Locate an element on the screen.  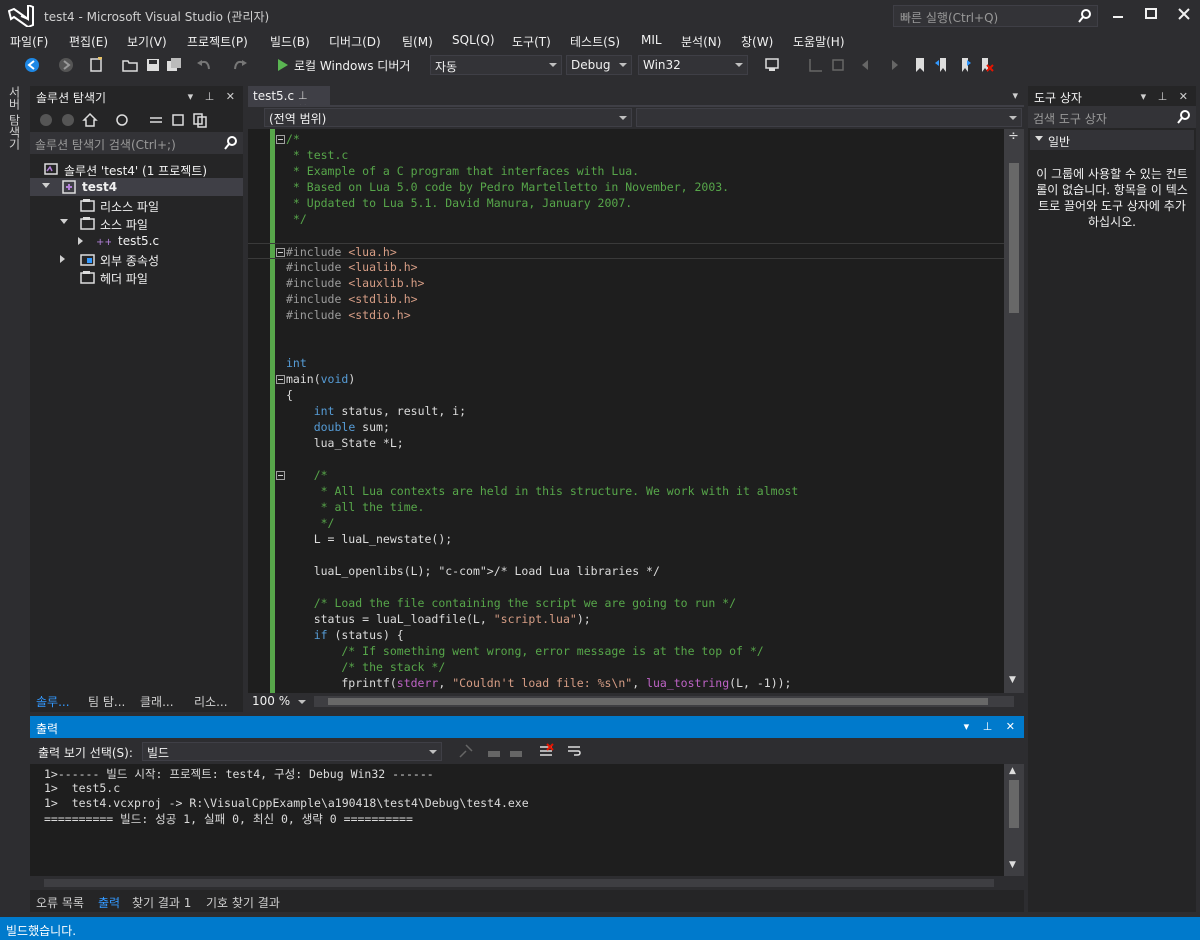
next-bookmark-icon is located at coordinates (964, 65).